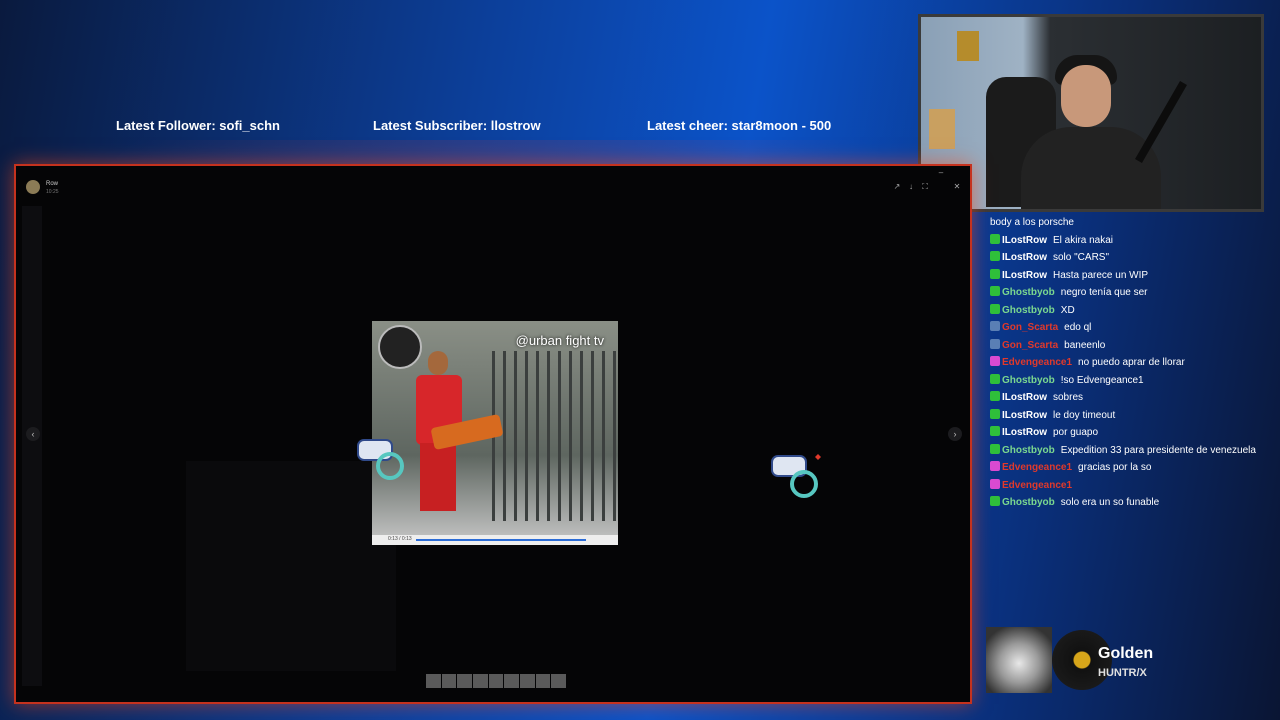 The image size is (1280, 720). I want to click on chat-text: XD, so click(1067, 310).